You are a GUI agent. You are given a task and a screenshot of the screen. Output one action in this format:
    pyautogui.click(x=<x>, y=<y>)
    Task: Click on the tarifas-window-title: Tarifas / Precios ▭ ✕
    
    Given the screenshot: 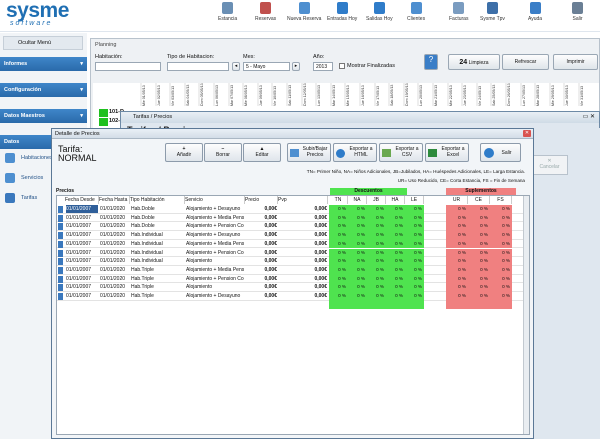 What is the action you would take?
    pyautogui.click(x=360, y=117)
    